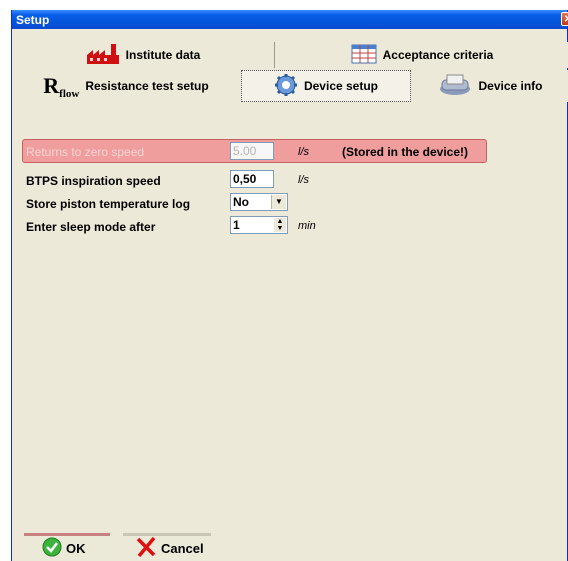  Describe the element at coordinates (438, 55) in the screenshot. I see `tab-label: Acceptance criteria` at that location.